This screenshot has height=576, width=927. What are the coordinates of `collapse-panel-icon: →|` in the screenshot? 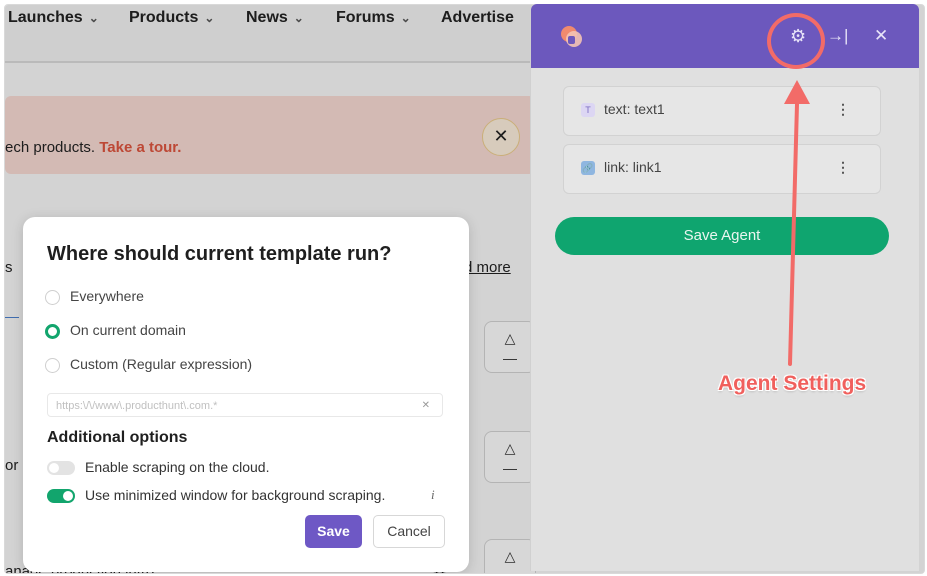 It's located at (837, 36).